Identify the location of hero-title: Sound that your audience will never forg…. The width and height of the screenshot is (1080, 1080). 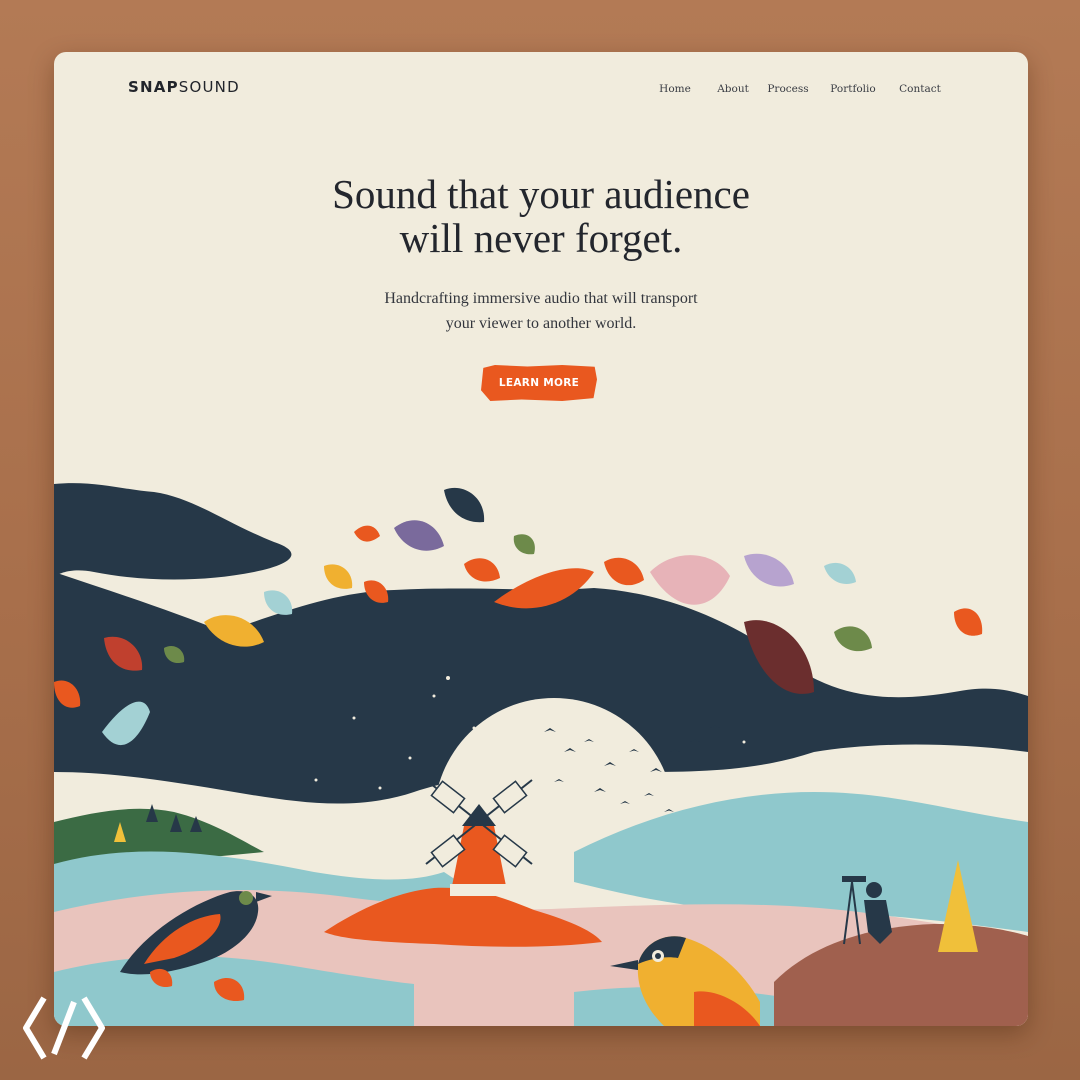
(541, 216).